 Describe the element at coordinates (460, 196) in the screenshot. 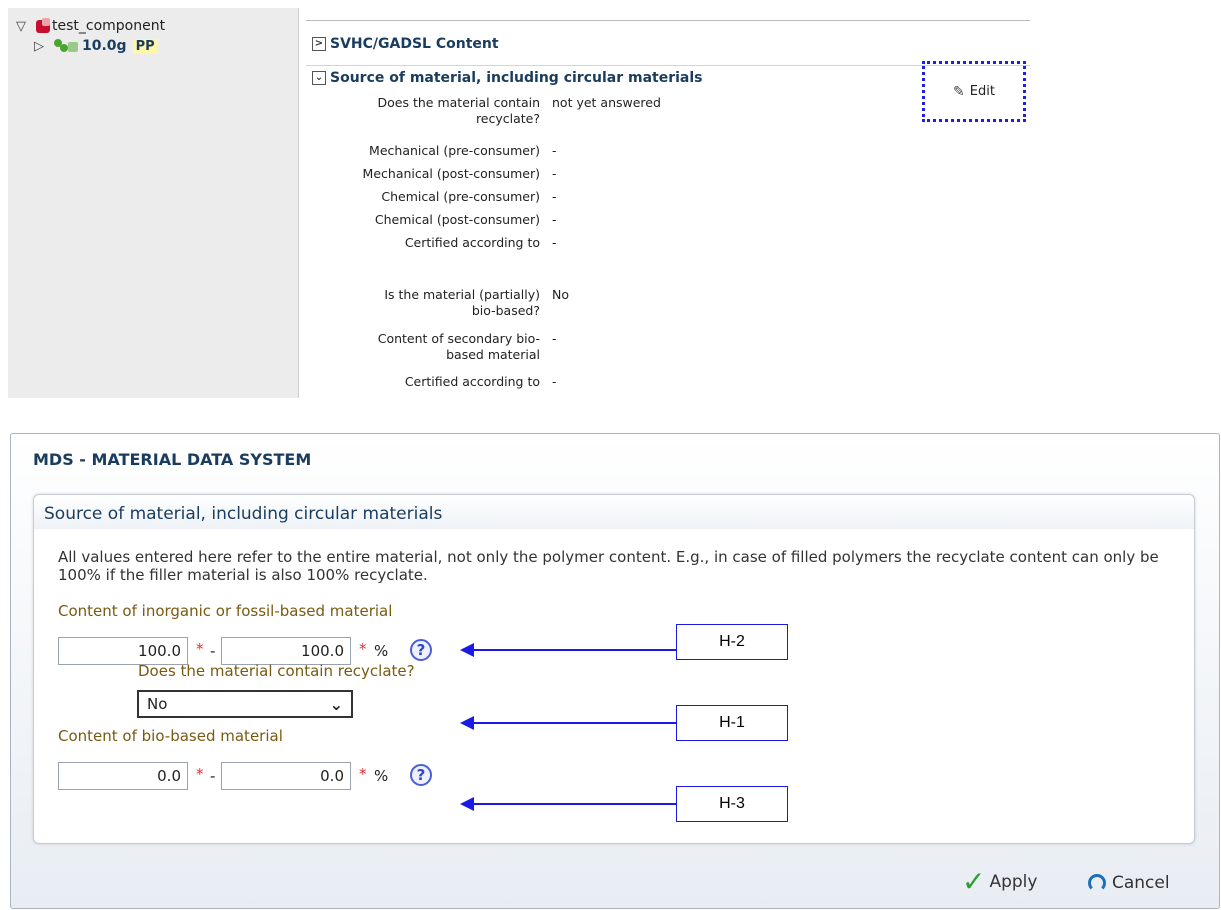

I see `row-label: Chemical (pre-consumer)` at that location.